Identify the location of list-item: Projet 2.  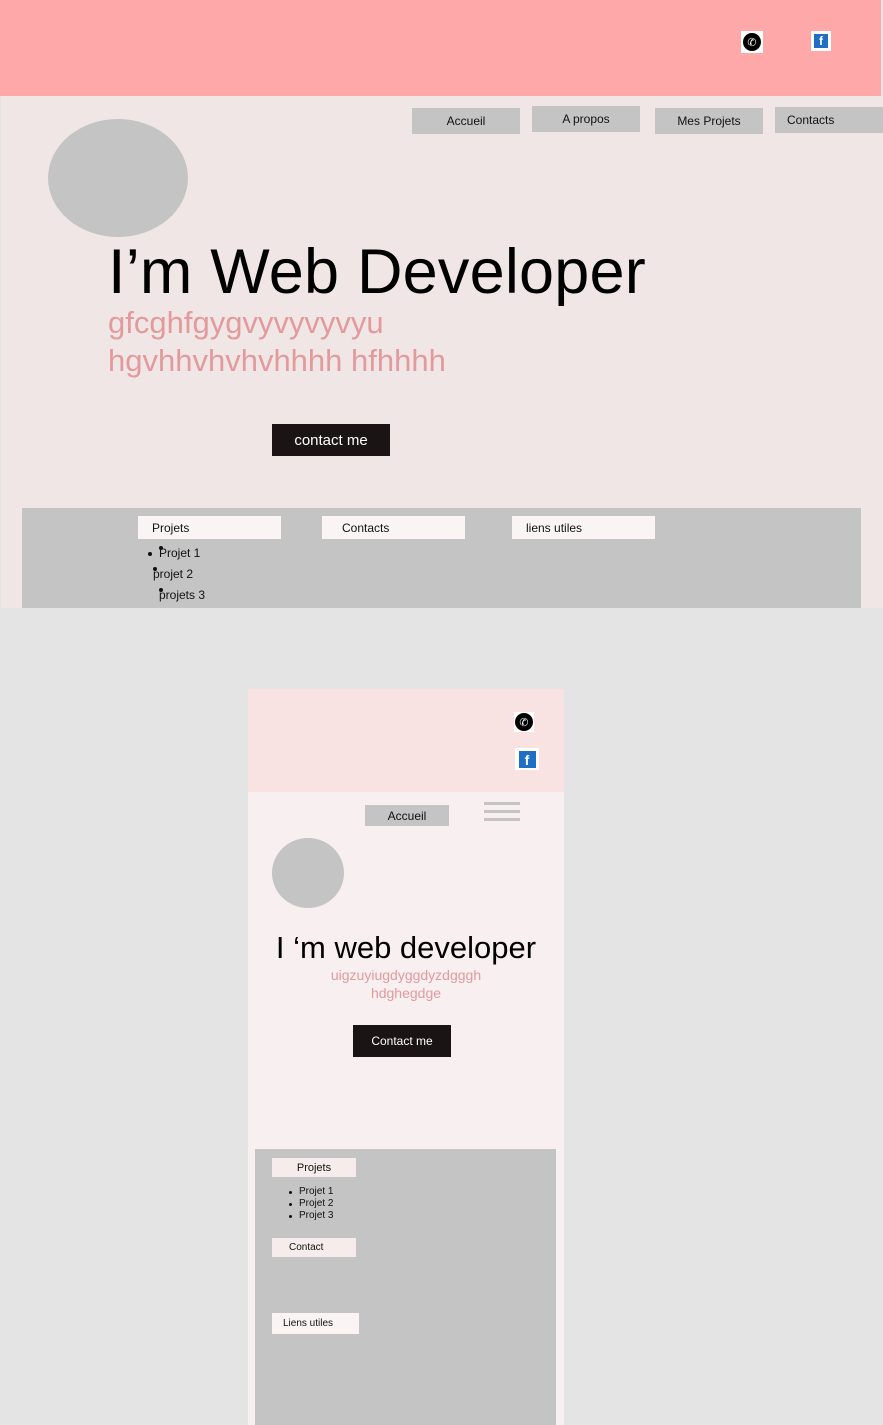
(311, 1204).